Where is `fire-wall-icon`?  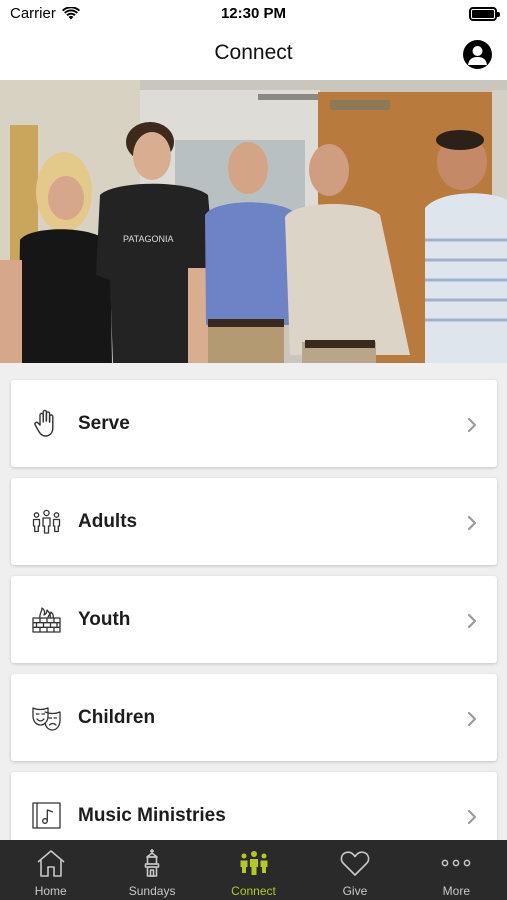 fire-wall-icon is located at coordinates (46, 620).